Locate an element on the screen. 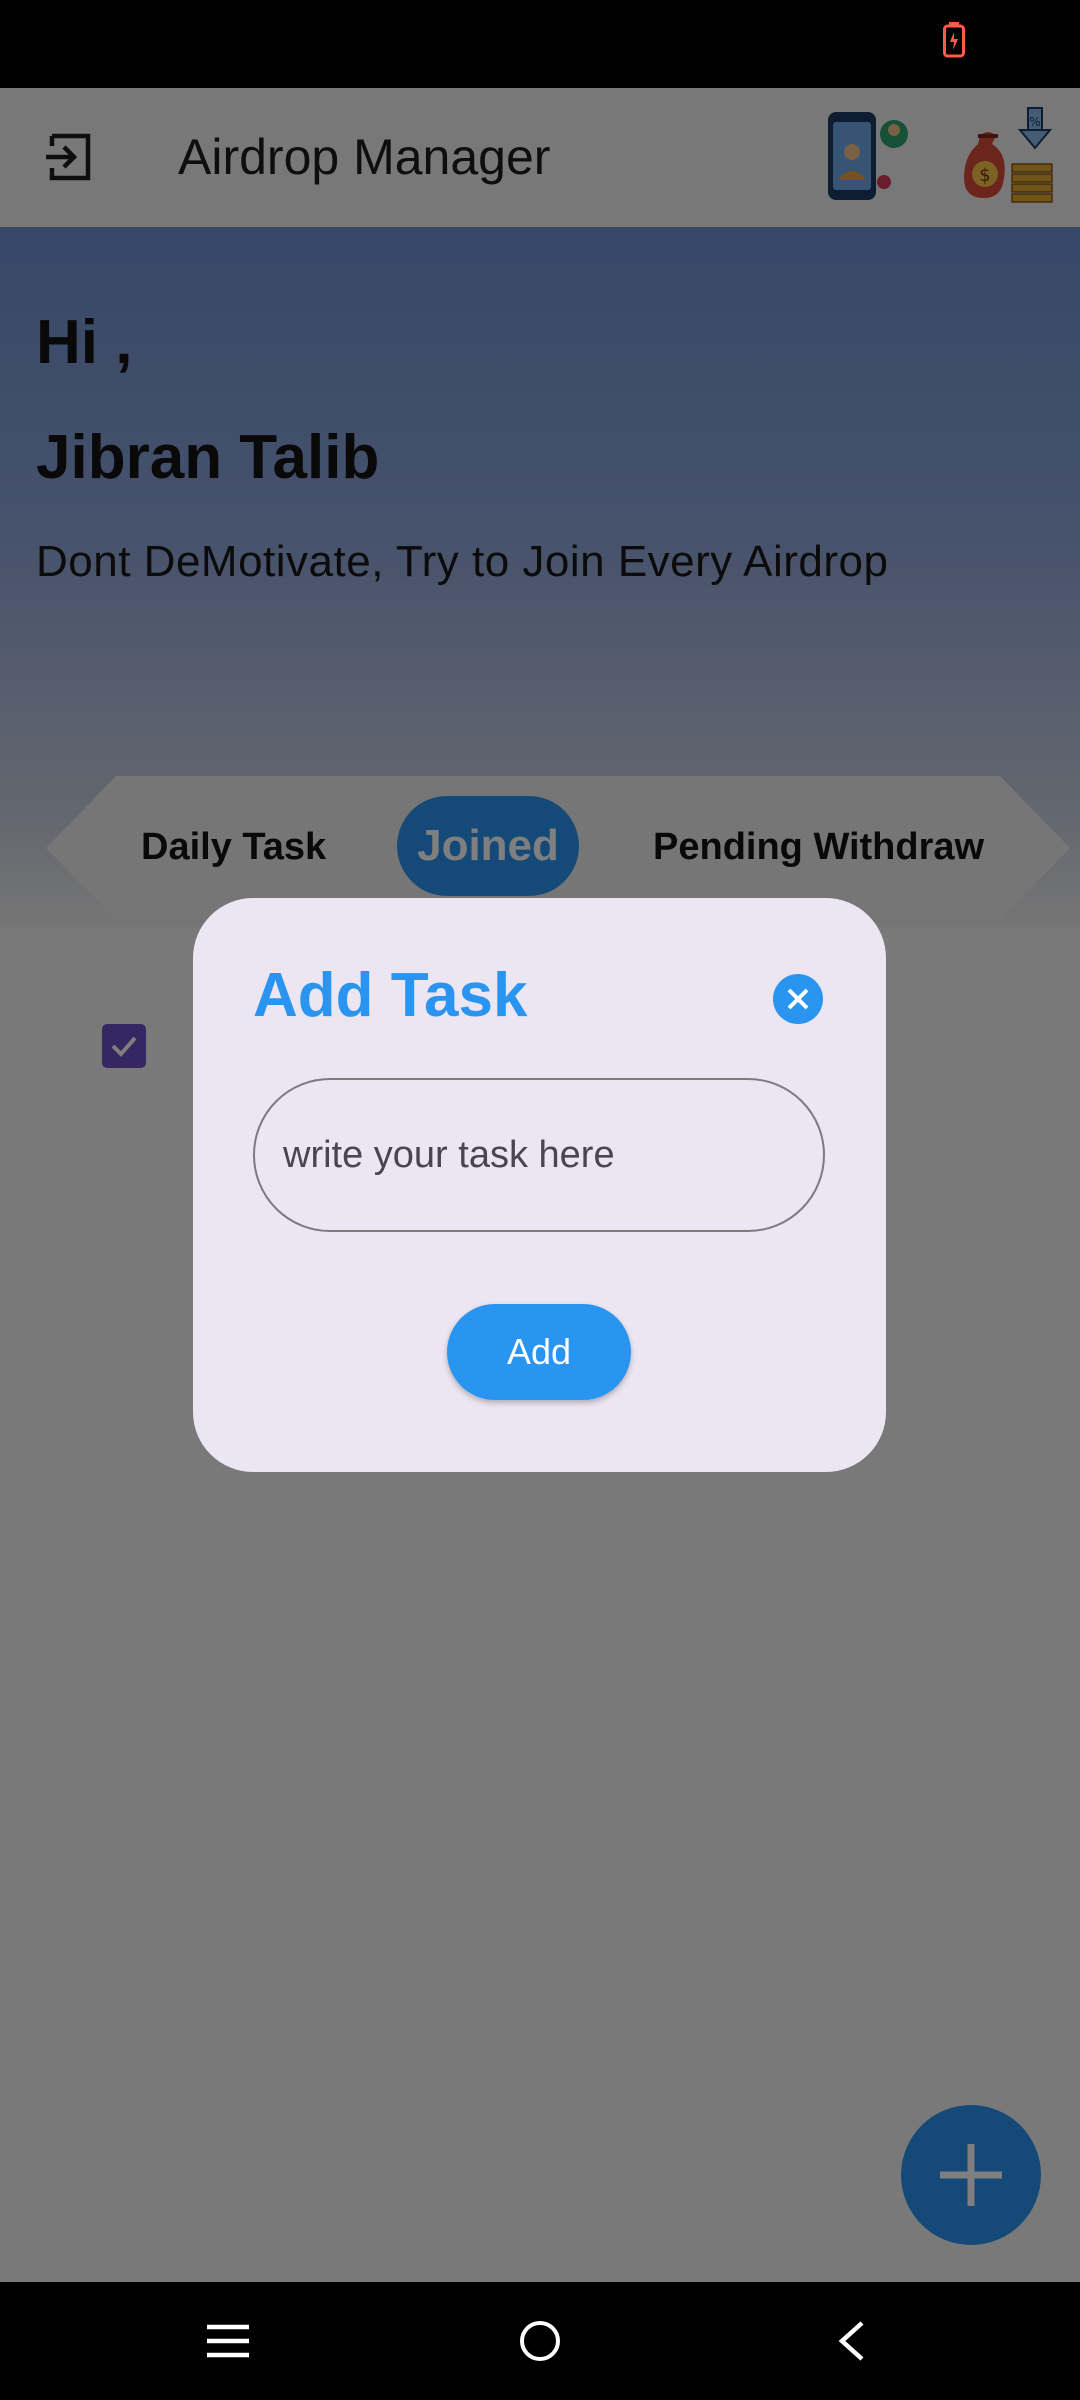  home-icon is located at coordinates (540, 2341).